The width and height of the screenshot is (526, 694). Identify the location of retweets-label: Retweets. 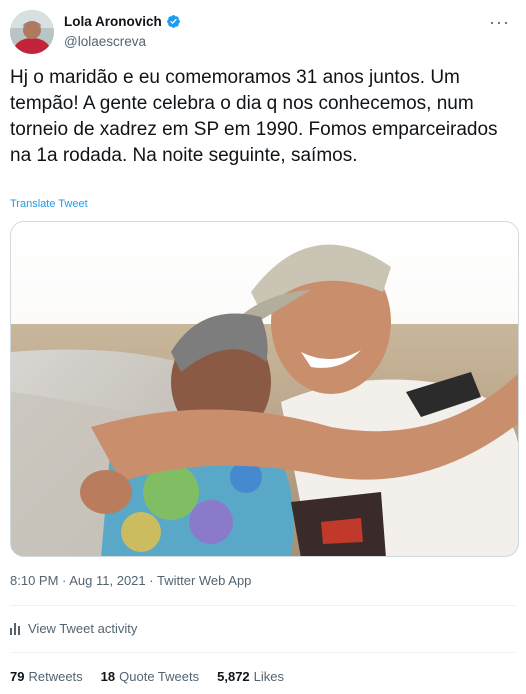
(55, 676).